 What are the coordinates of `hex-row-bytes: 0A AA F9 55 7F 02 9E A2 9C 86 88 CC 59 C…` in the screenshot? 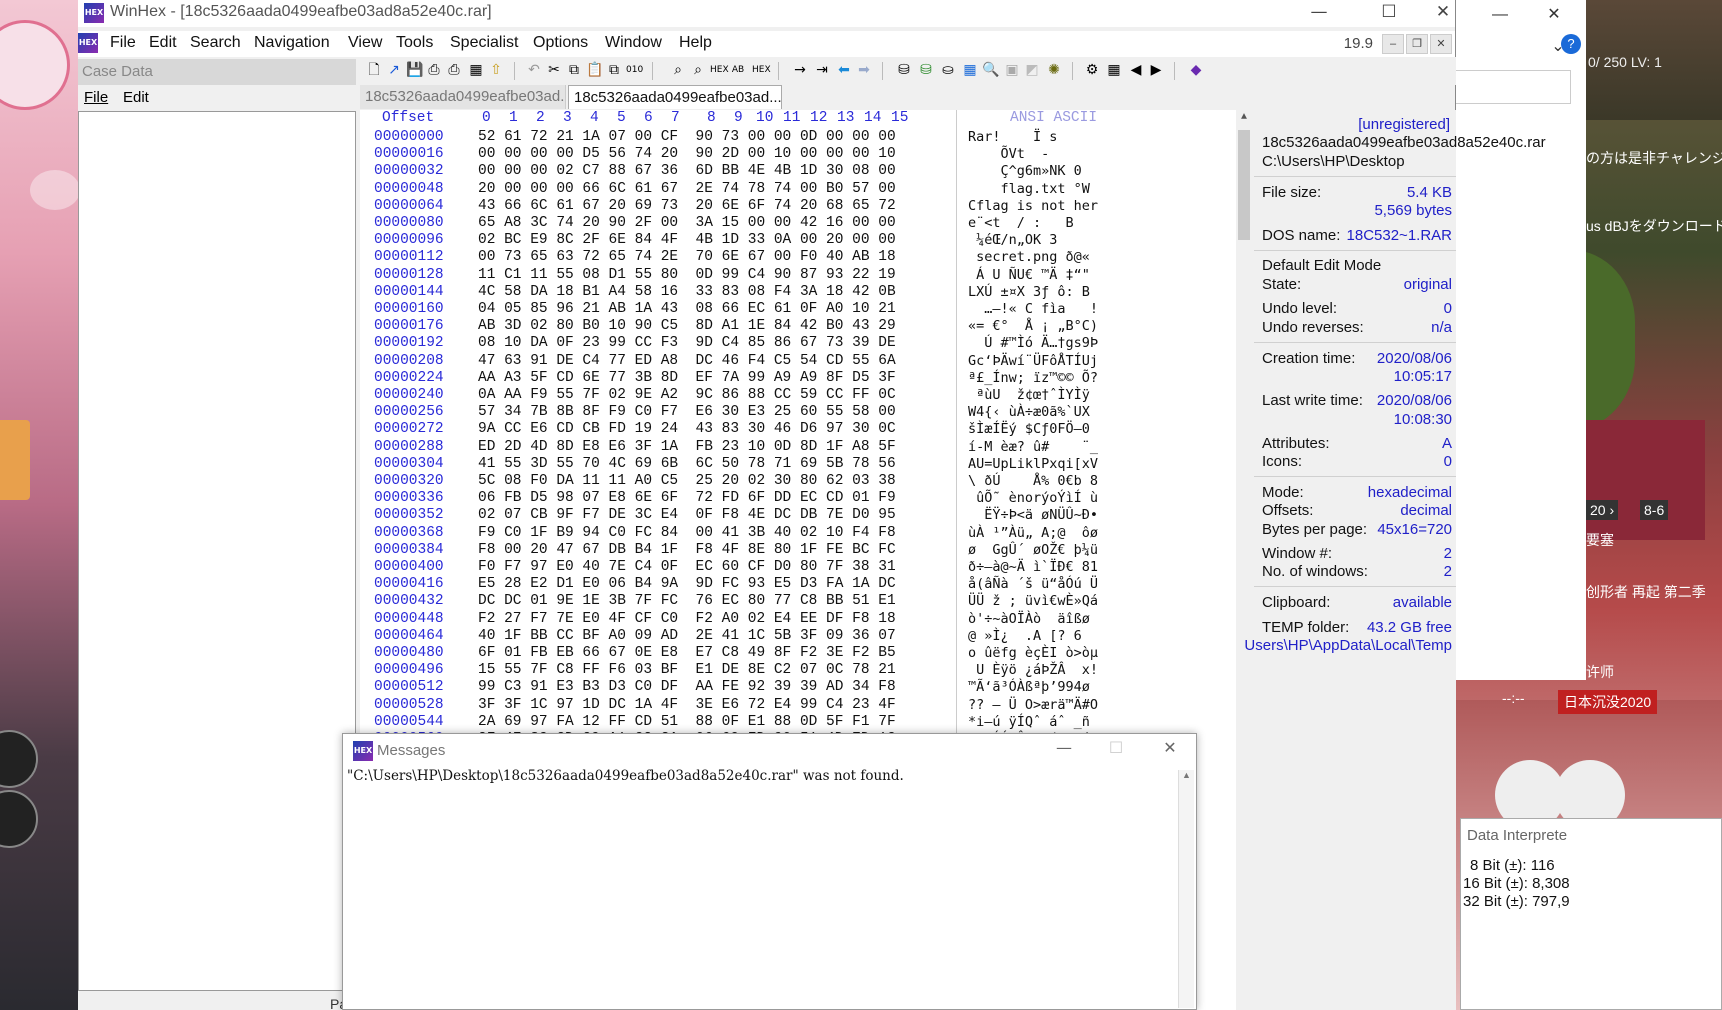 It's located at (687, 395).